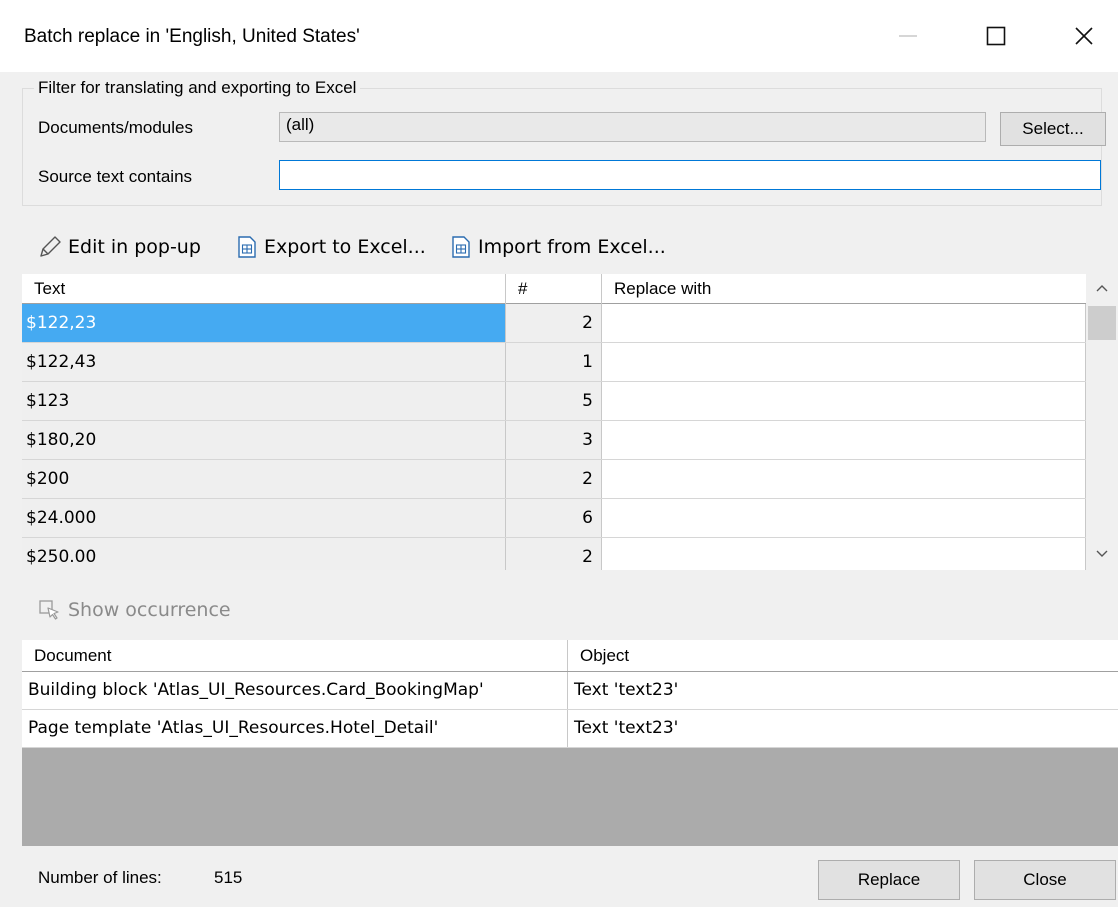  I want to click on table-row: $122,43 1, so click(554, 362).